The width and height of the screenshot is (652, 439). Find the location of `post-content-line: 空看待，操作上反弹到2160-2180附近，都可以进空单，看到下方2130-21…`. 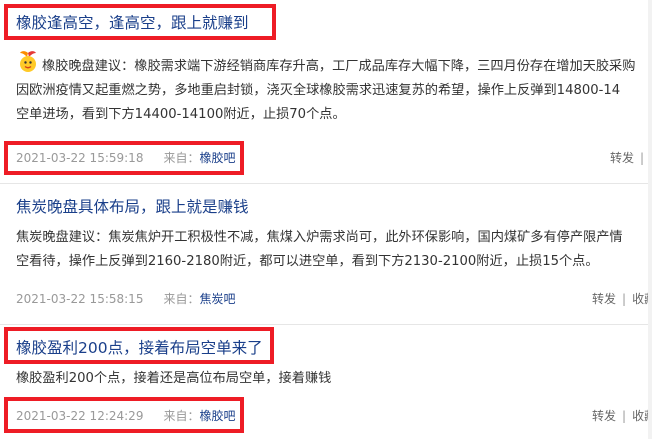

post-content-line: 空看待，操作上反弹到2160-2180附近，都可以进空单，看到下方2130-21… is located at coordinates (307, 261).